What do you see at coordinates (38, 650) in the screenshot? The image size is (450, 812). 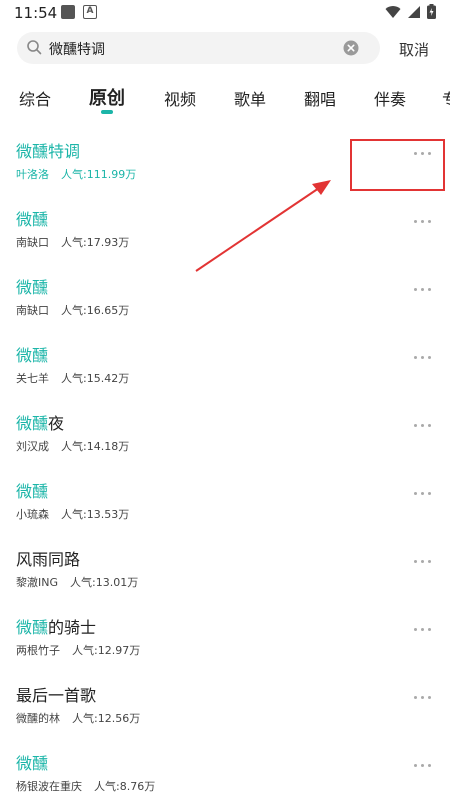 I see `song-artist: 两根竹子` at bounding box center [38, 650].